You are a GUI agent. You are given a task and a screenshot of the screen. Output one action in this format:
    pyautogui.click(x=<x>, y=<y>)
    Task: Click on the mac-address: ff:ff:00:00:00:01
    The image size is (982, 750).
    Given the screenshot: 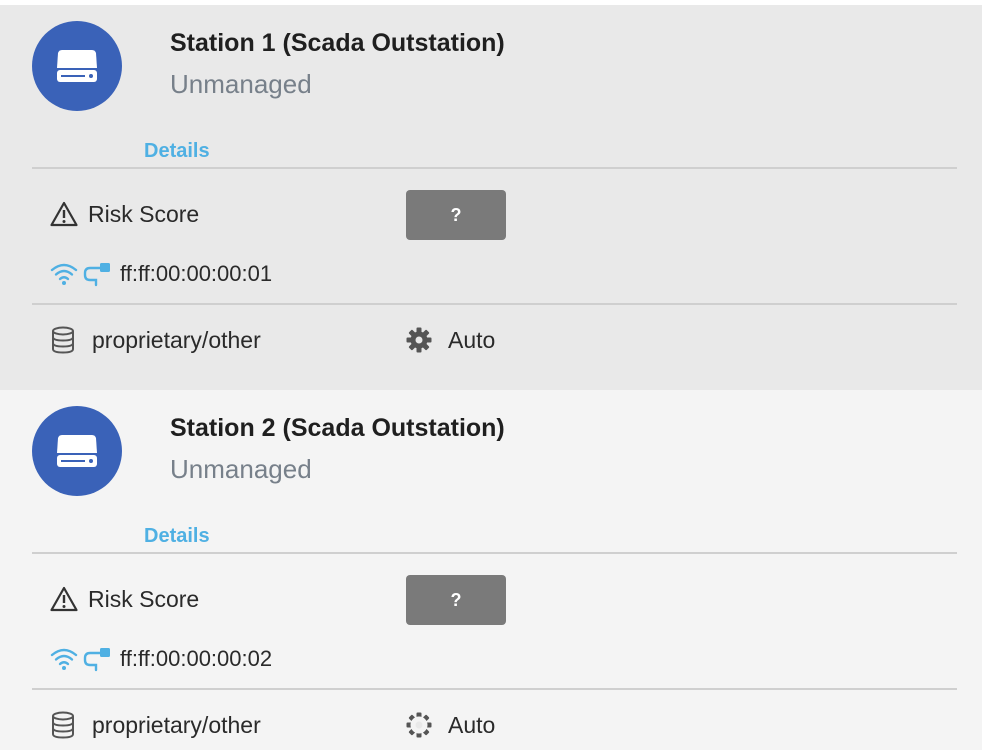 What is the action you would take?
    pyautogui.click(x=196, y=273)
    